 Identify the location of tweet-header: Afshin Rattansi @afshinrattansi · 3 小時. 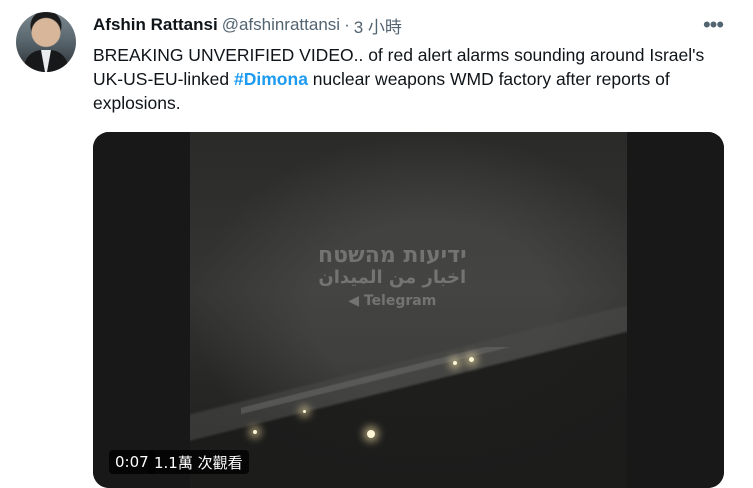
(247, 25).